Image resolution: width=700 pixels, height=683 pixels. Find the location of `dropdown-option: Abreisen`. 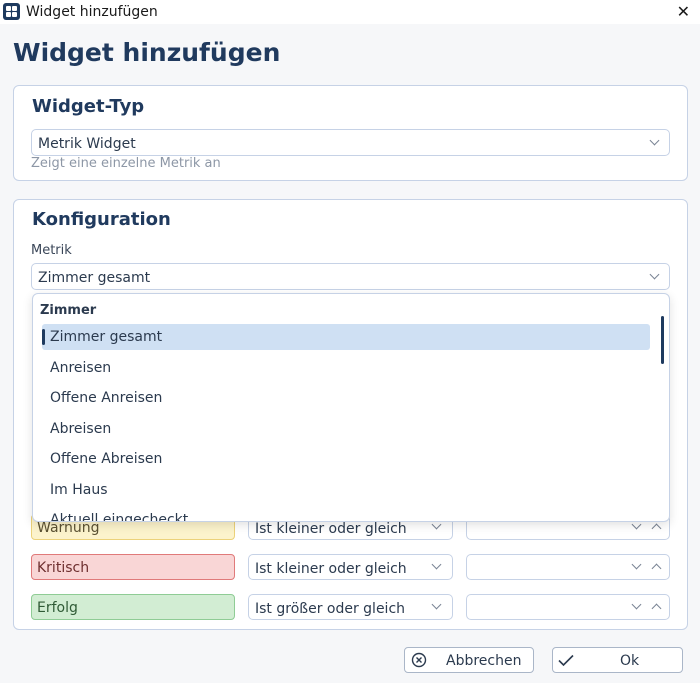

dropdown-option: Abreisen is located at coordinates (346, 429).